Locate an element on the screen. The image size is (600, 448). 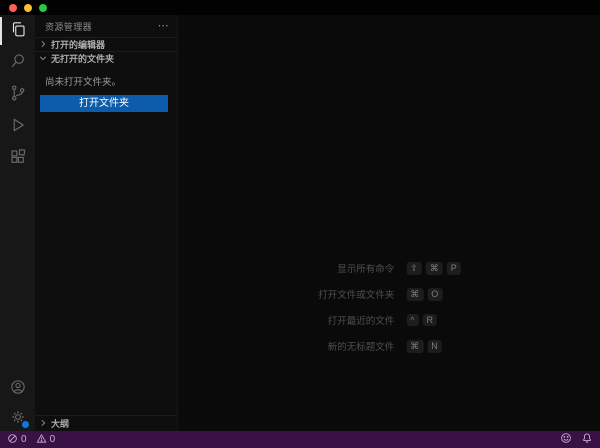
activity-item-explorer is located at coordinates (17, 31).